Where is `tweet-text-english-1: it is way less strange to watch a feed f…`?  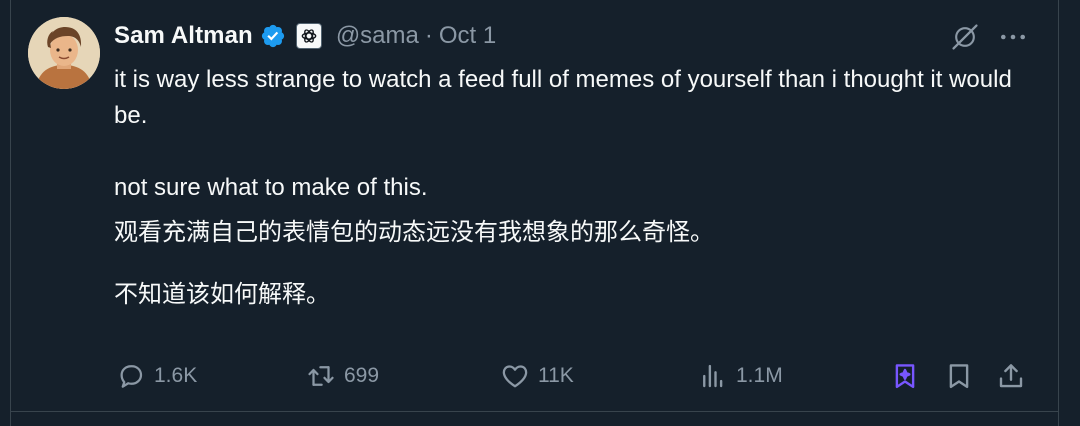
tweet-text-english-1: it is way less strange to watch a feed f… is located at coordinates (563, 97).